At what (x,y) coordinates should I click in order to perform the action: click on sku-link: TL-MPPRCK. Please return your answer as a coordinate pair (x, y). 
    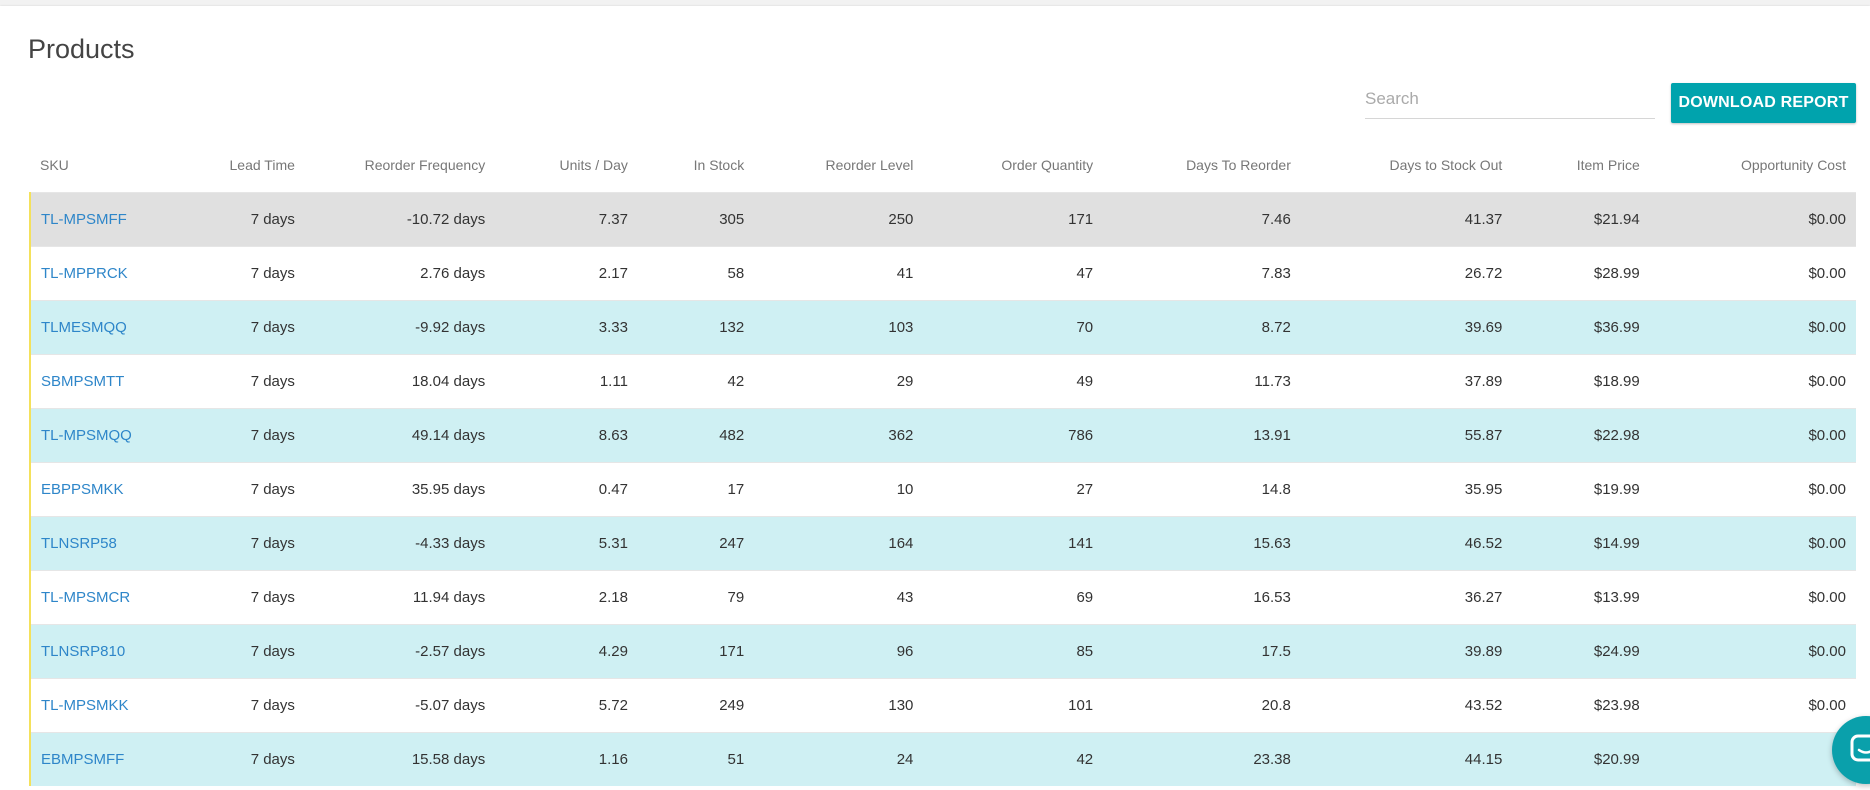
    Looking at the image, I should click on (84, 273).